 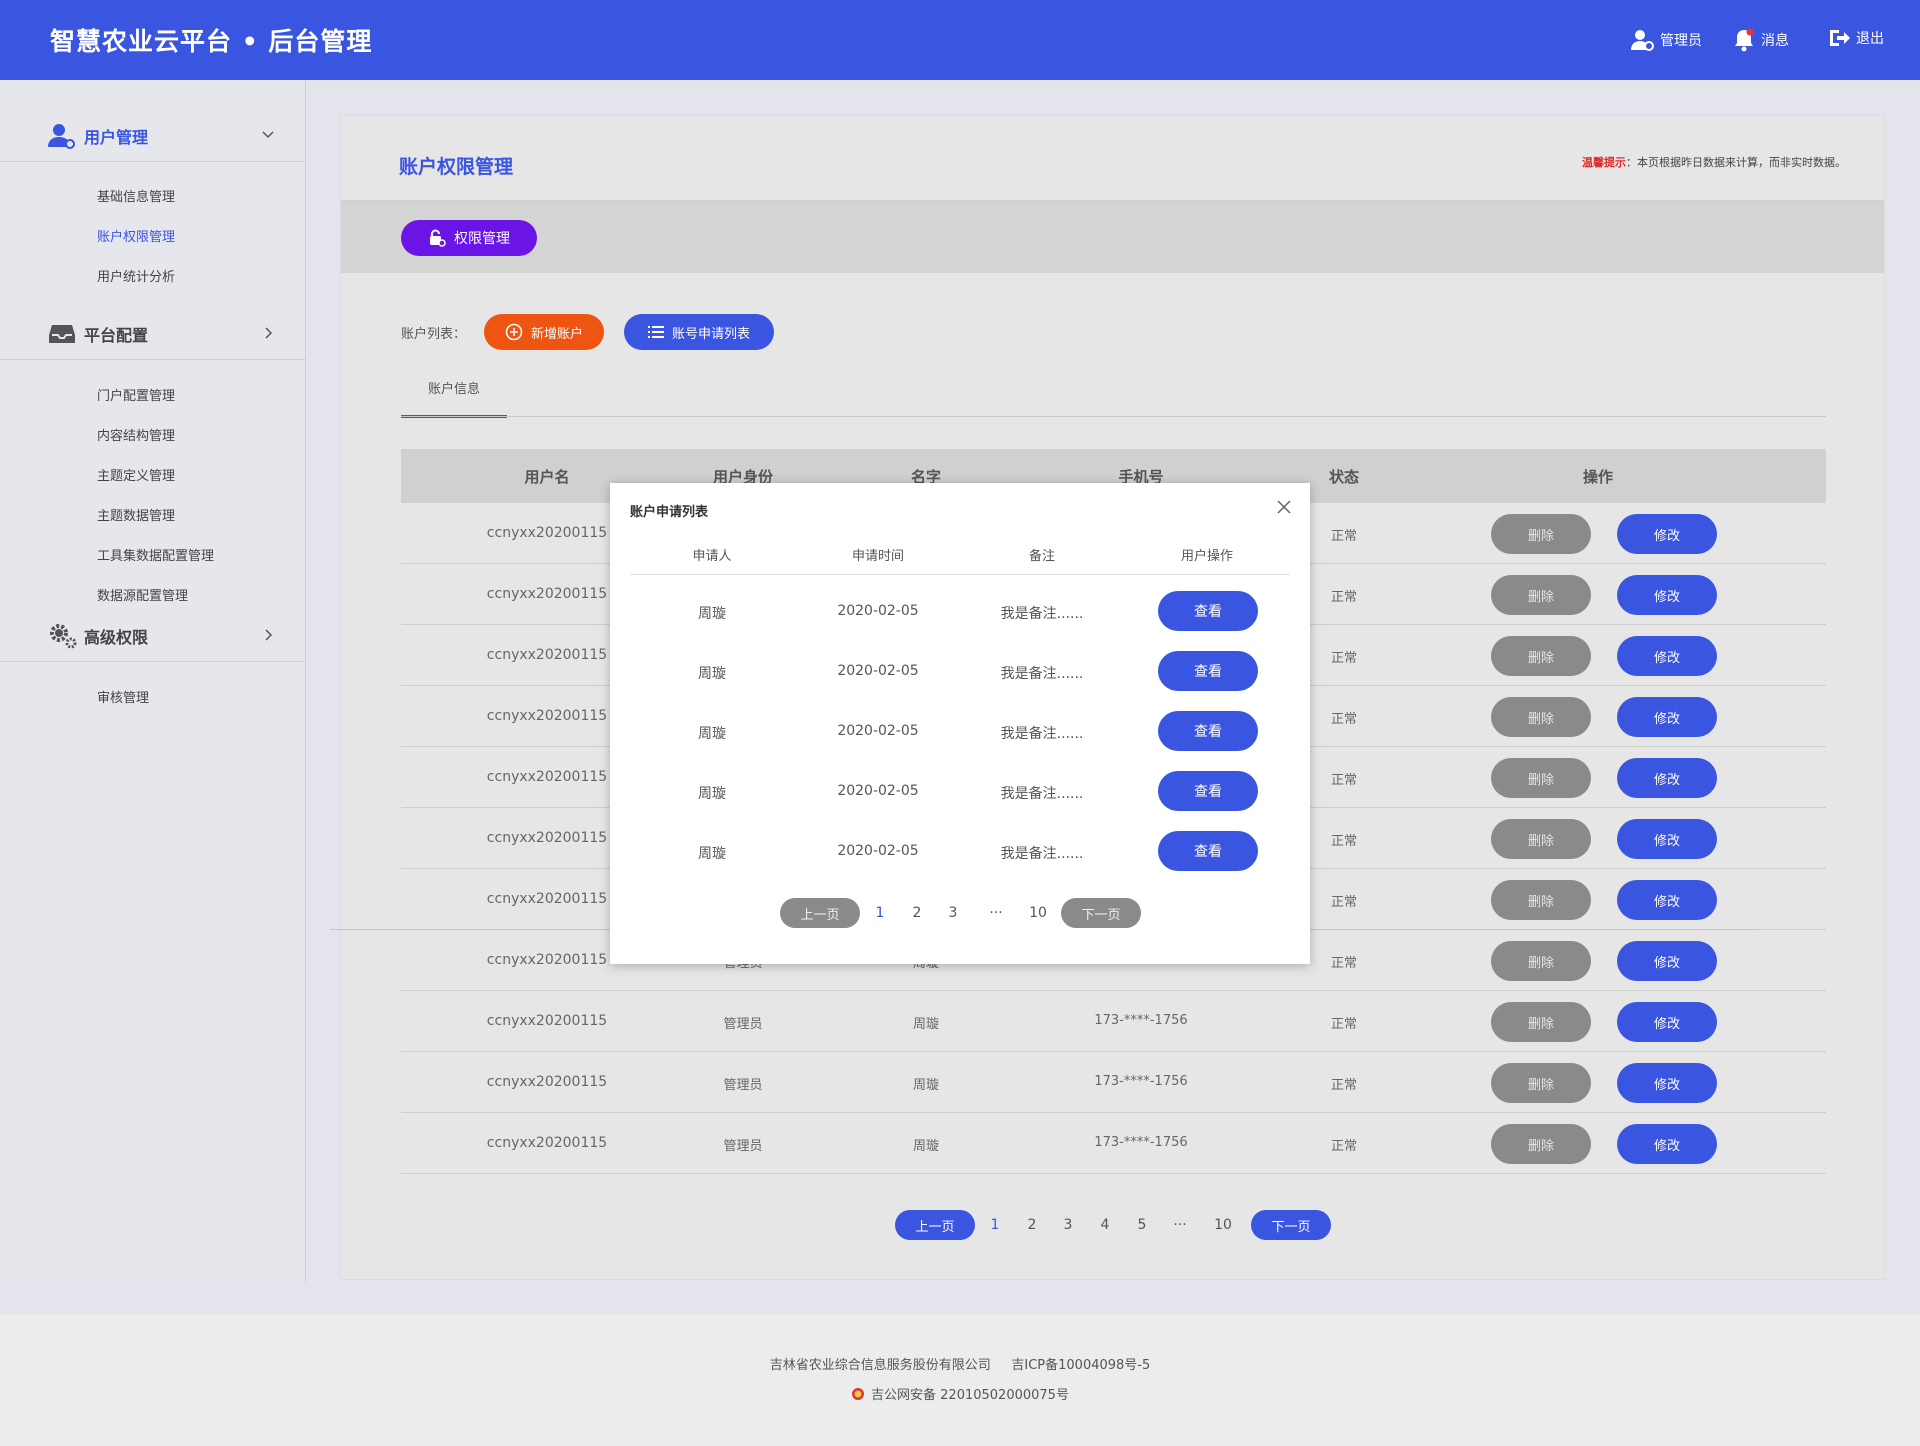 What do you see at coordinates (996, 913) in the screenshot?
I see `page-ellipsis: ···` at bounding box center [996, 913].